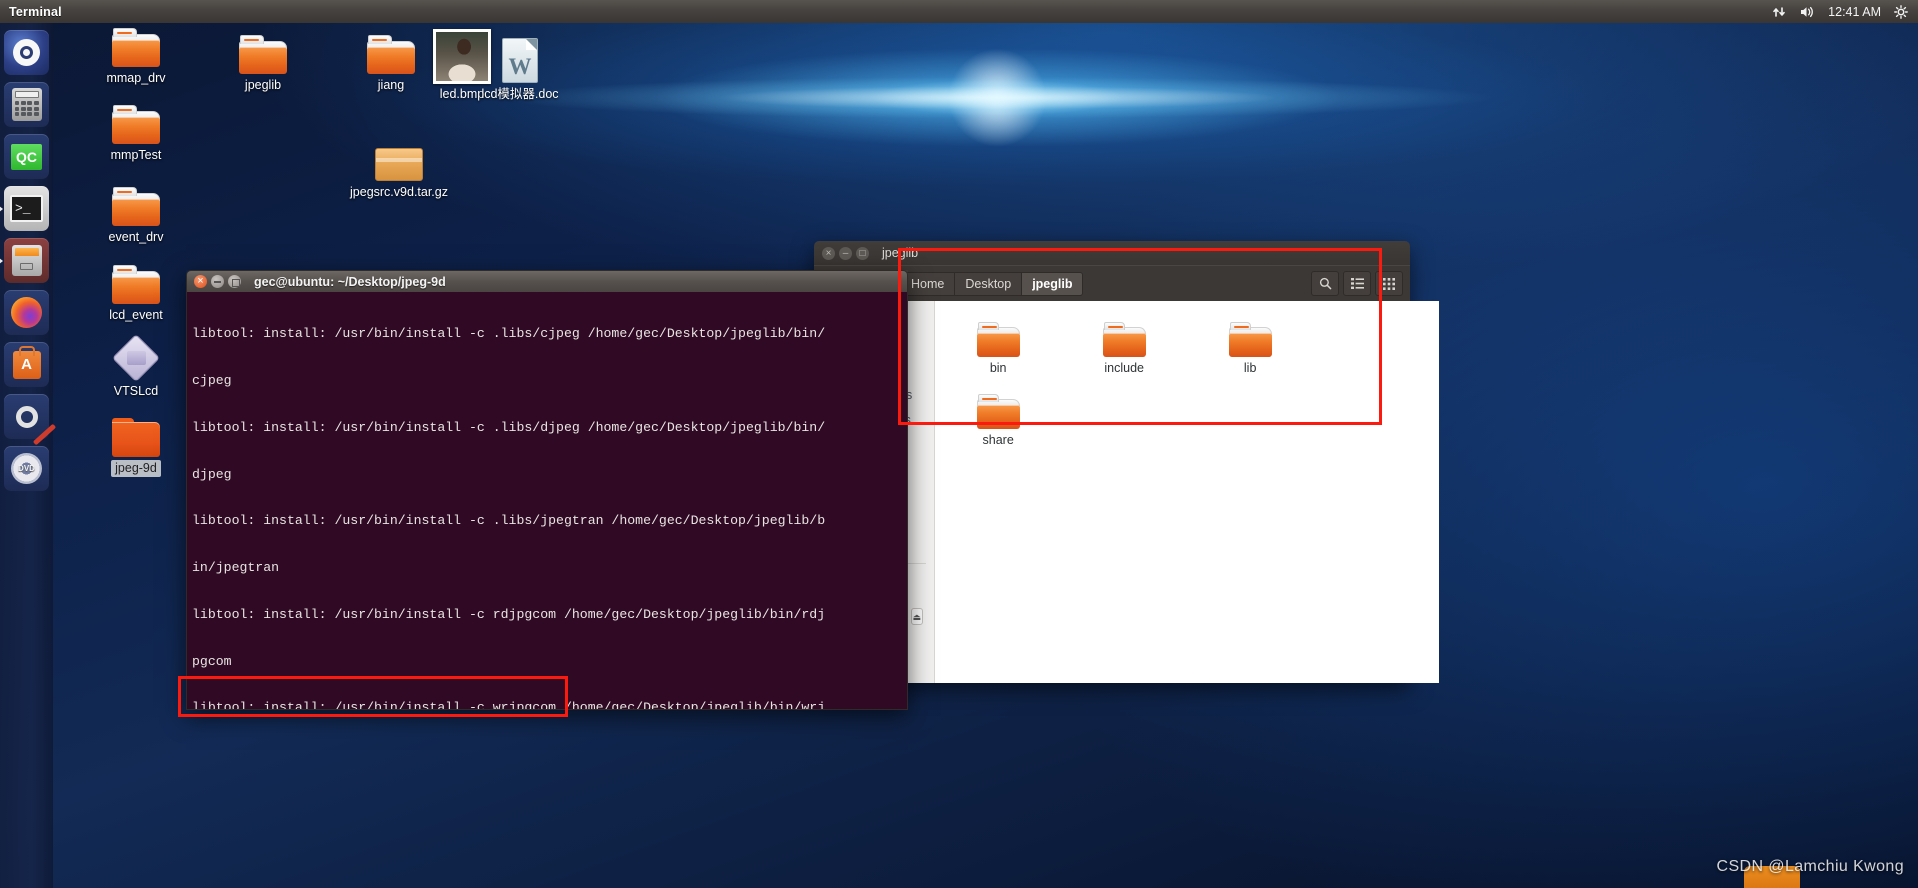 The image size is (1918, 888). What do you see at coordinates (917, 616) in the screenshot?
I see `eject-icon: ⏏` at bounding box center [917, 616].